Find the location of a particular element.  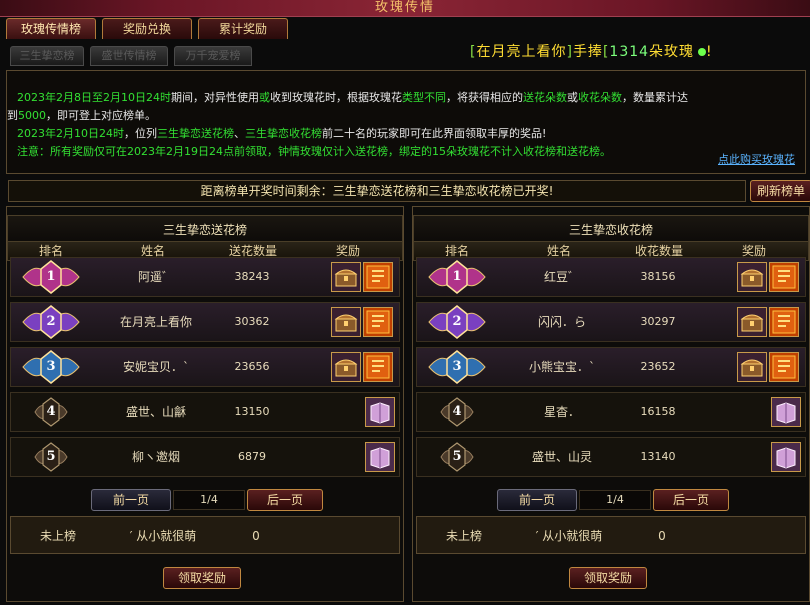

banner-count: 1314 is located at coordinates (629, 52).